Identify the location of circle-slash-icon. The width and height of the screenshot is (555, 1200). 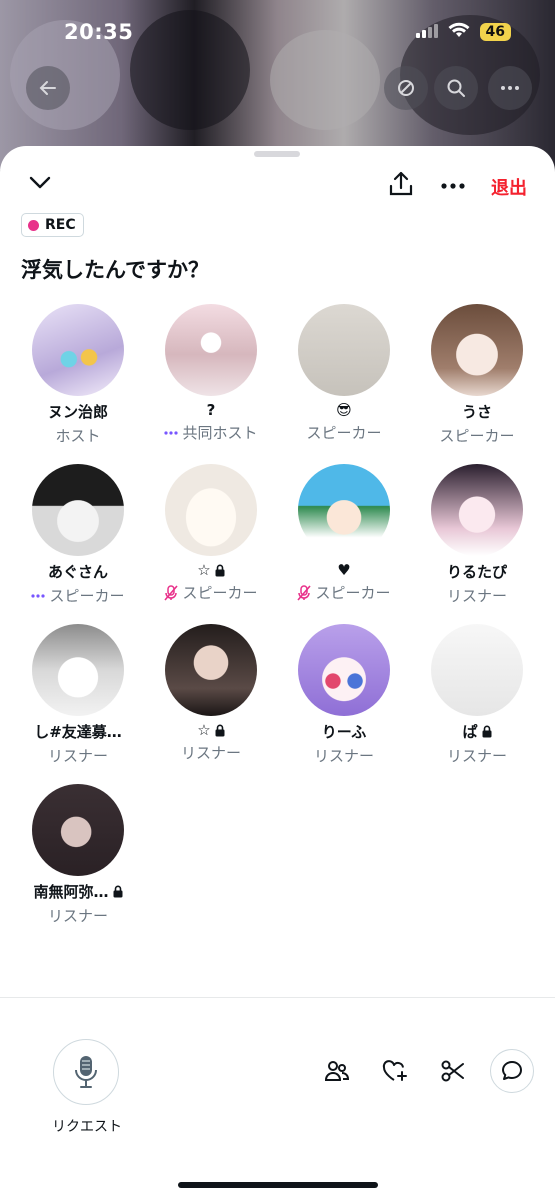
(406, 88).